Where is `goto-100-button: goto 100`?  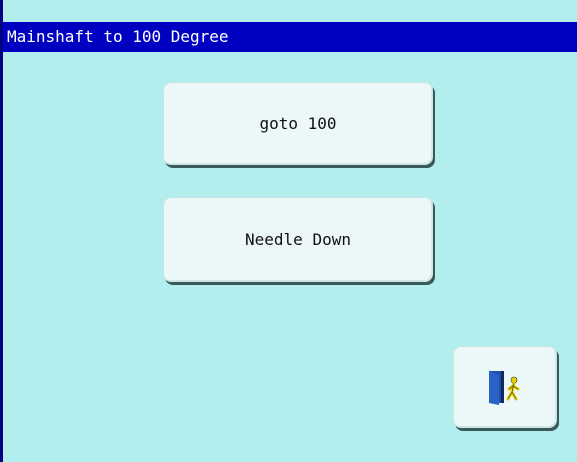
goto-100-button: goto 100 is located at coordinates (298, 123).